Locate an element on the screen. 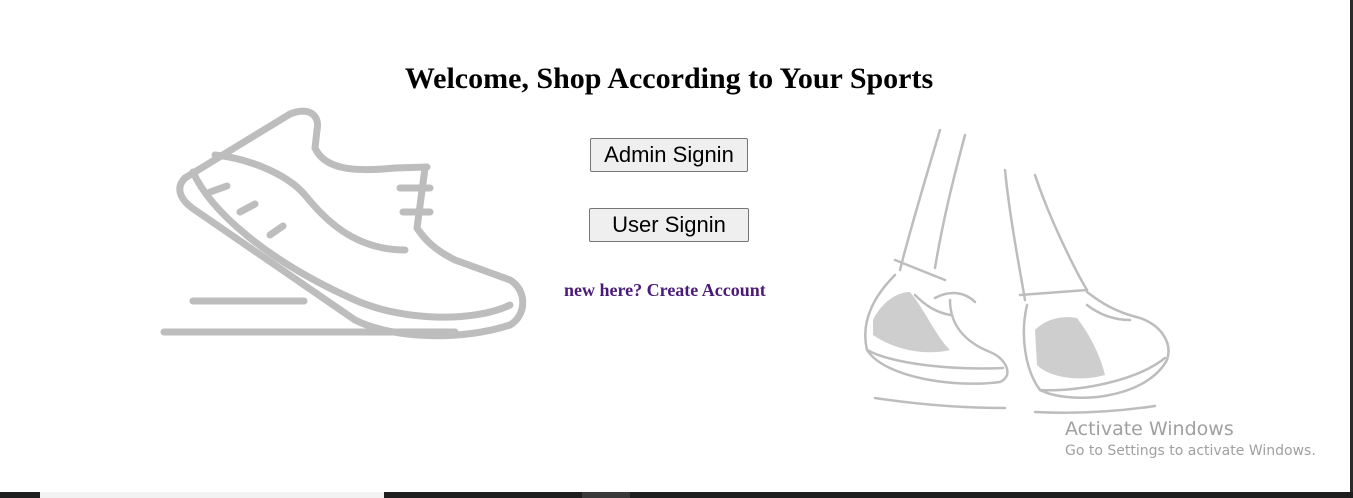 The width and height of the screenshot is (1353, 498). create-account-link: new here? Create Account is located at coordinates (665, 290).